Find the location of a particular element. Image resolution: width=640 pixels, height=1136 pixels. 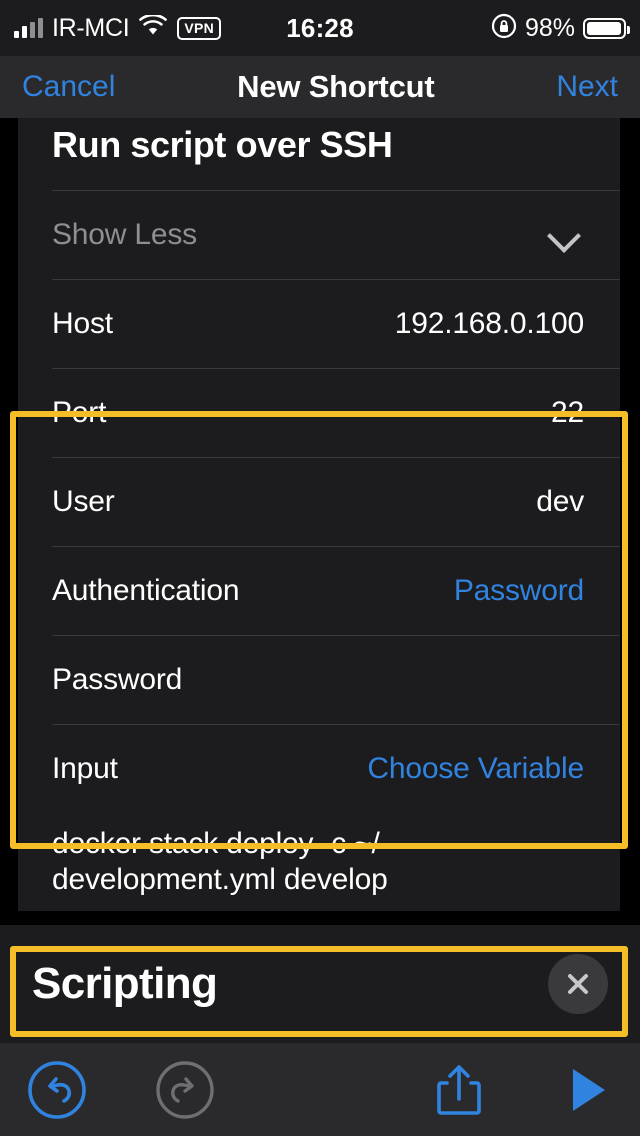

undo-icon is located at coordinates (57, 1090).